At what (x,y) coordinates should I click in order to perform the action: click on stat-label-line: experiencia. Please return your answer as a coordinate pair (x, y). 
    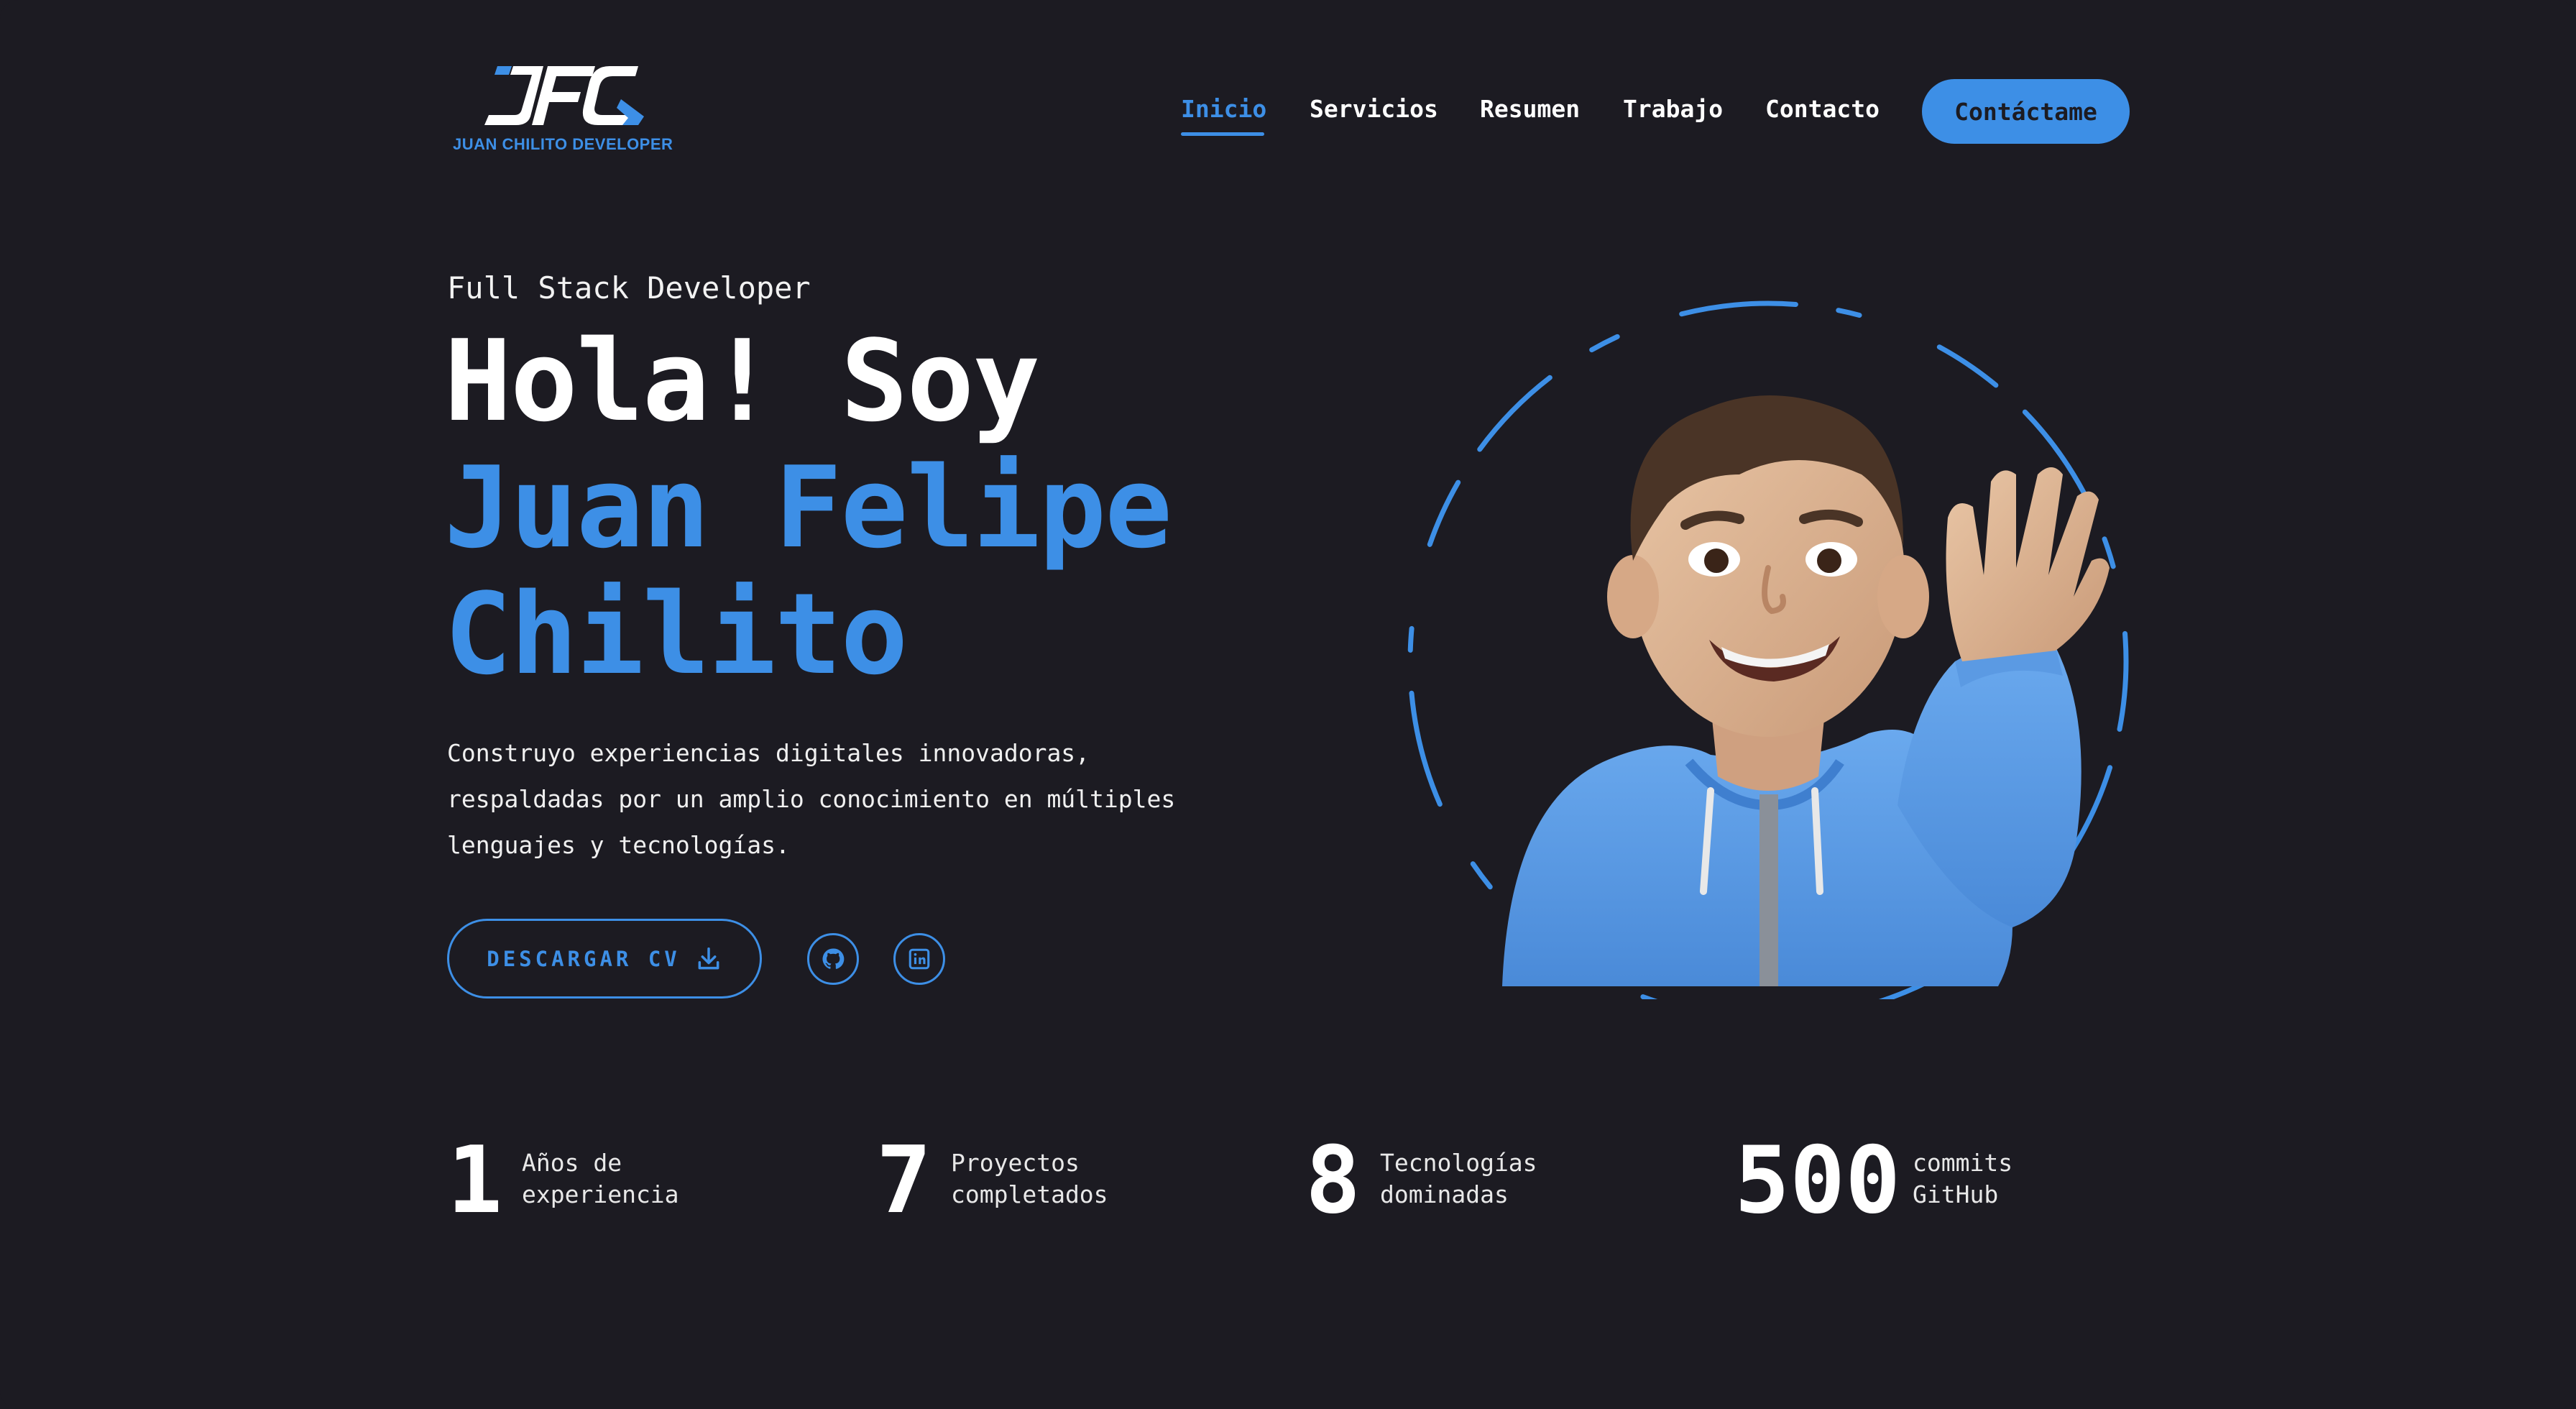
    Looking at the image, I should click on (600, 1194).